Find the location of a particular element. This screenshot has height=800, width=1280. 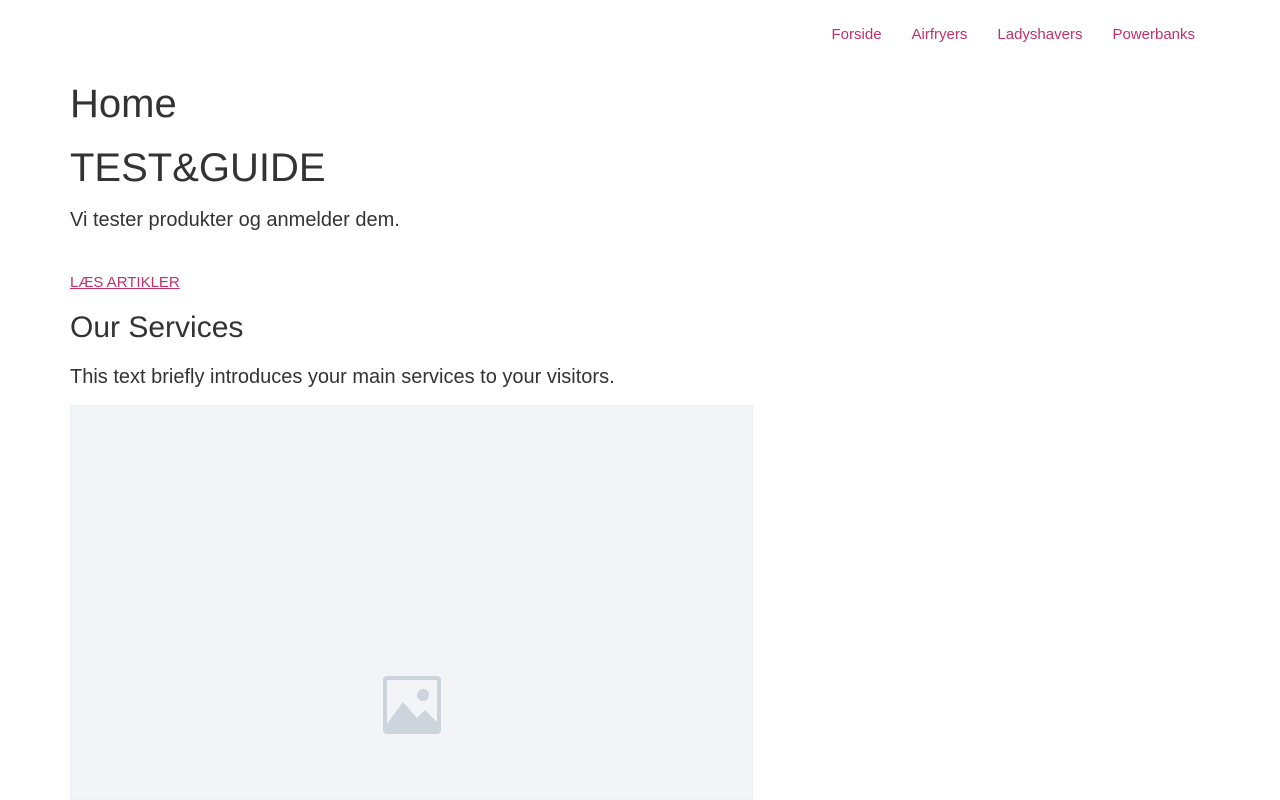

hero-title: TEST&GUIDE is located at coordinates (198, 168).